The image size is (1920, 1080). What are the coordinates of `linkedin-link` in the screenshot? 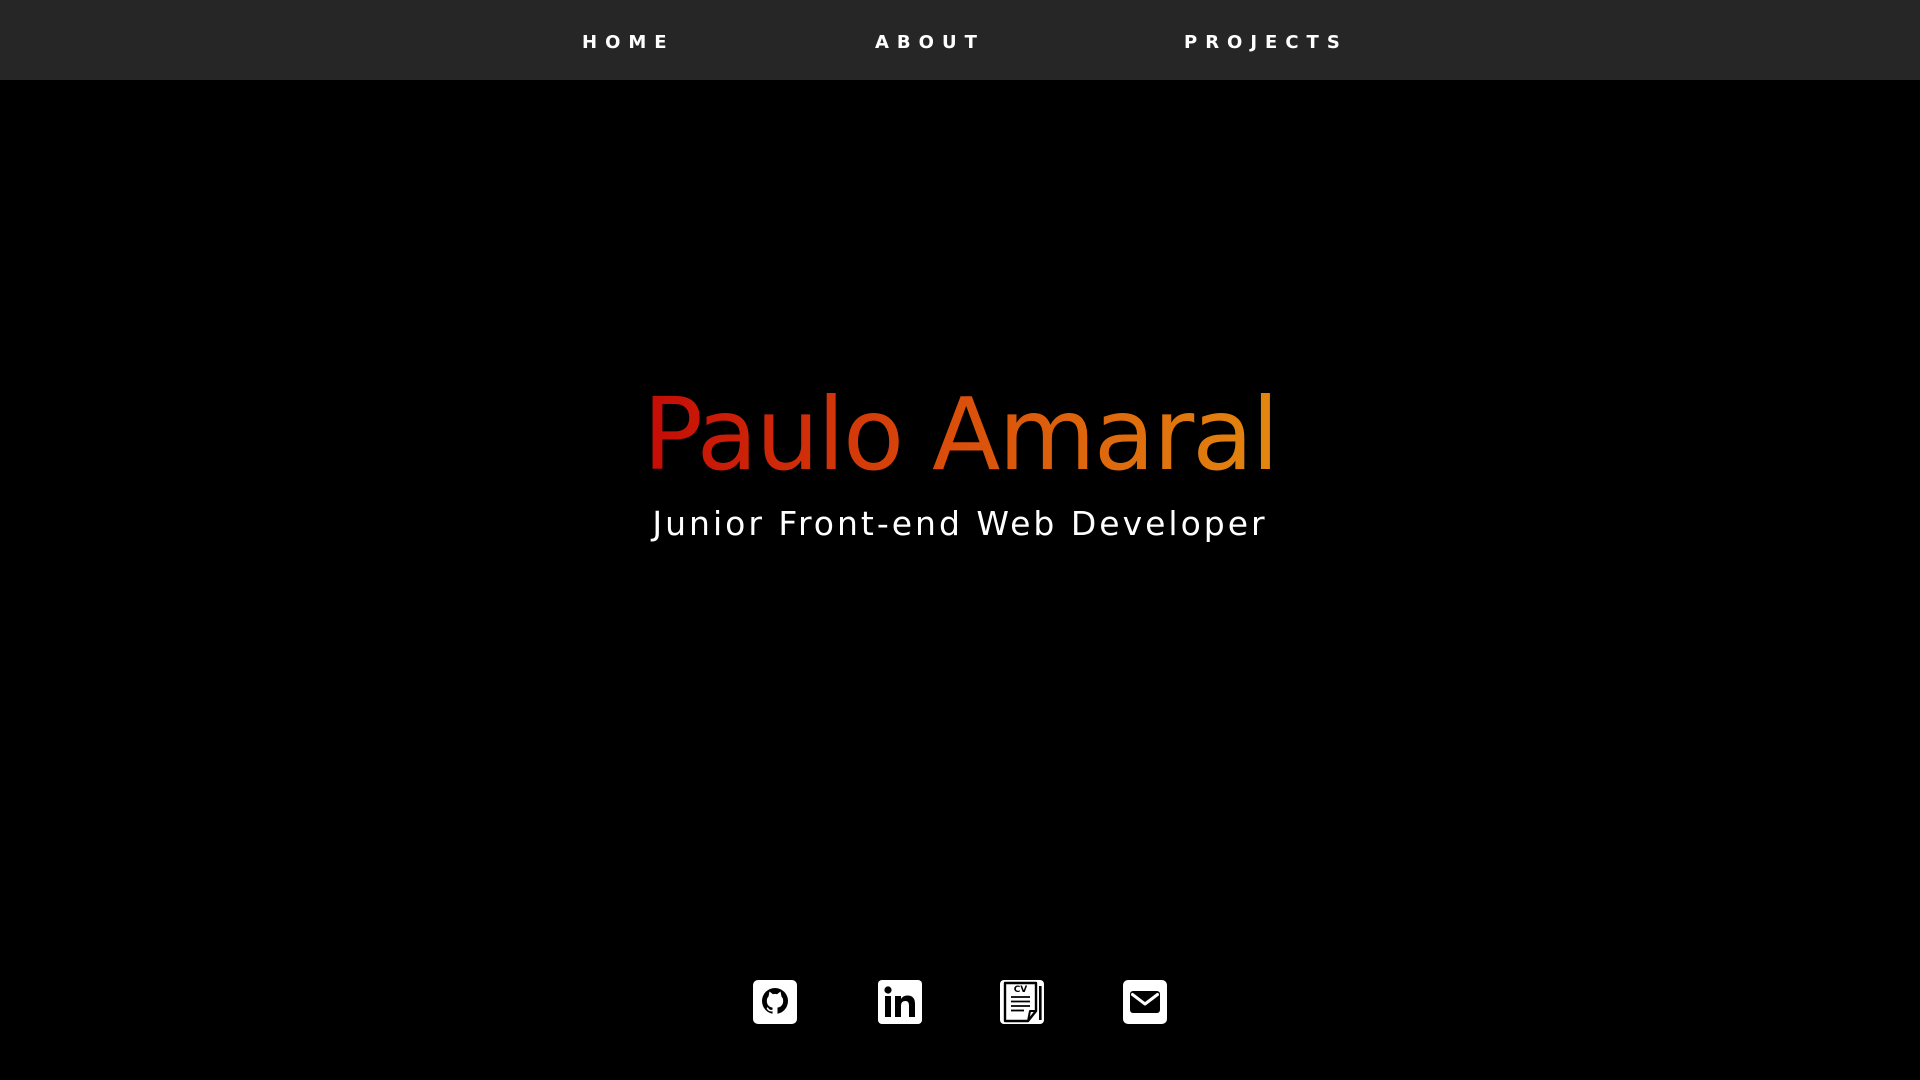 It's located at (900, 1002).